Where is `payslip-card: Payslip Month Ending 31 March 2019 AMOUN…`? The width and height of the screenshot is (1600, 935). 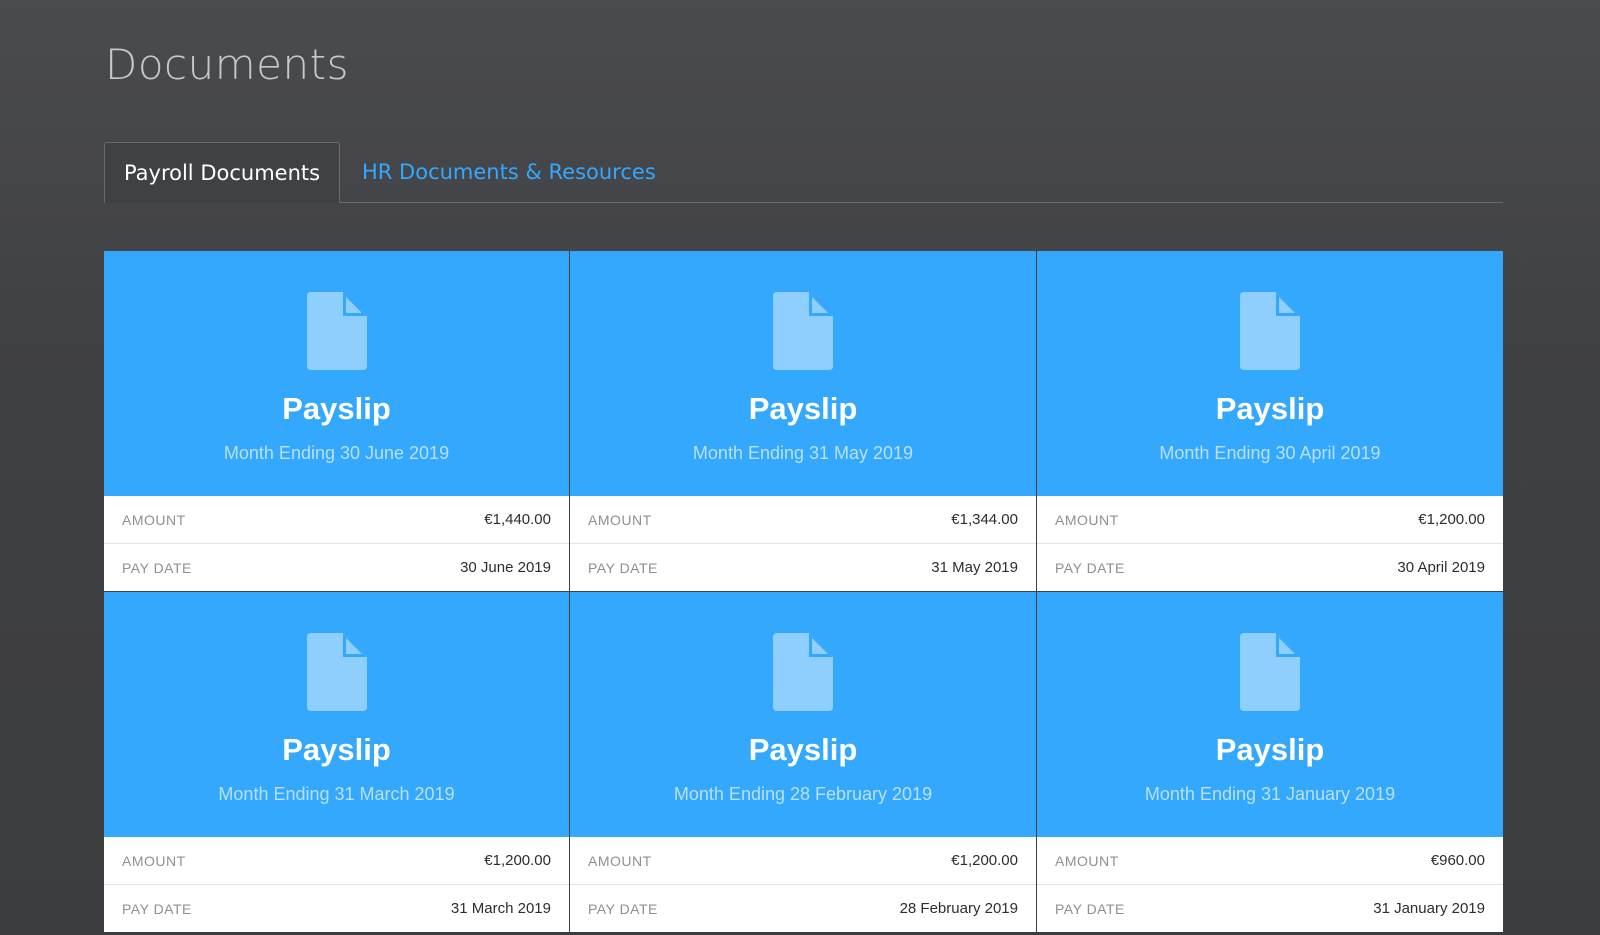
payslip-card: Payslip Month Ending 31 March 2019 AMOUN… is located at coordinates (336, 762).